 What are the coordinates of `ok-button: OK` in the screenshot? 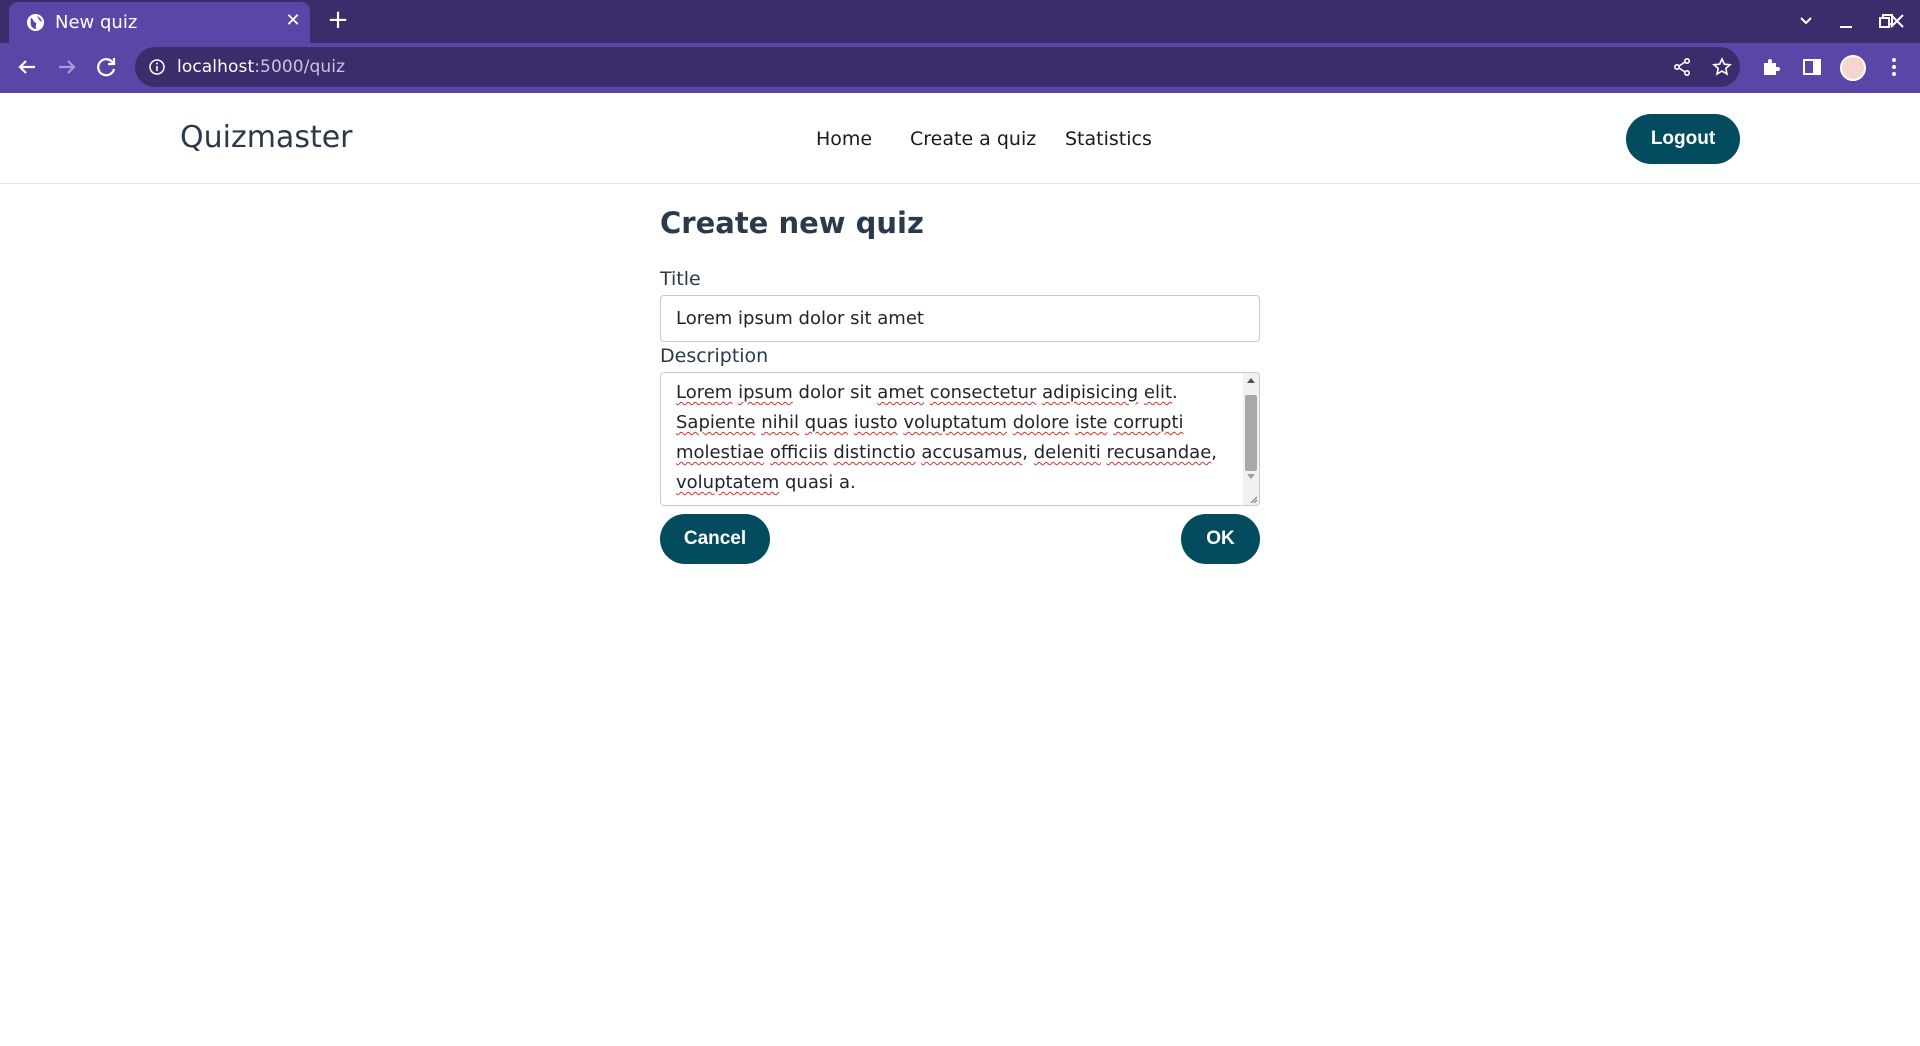 It's located at (1220, 539).